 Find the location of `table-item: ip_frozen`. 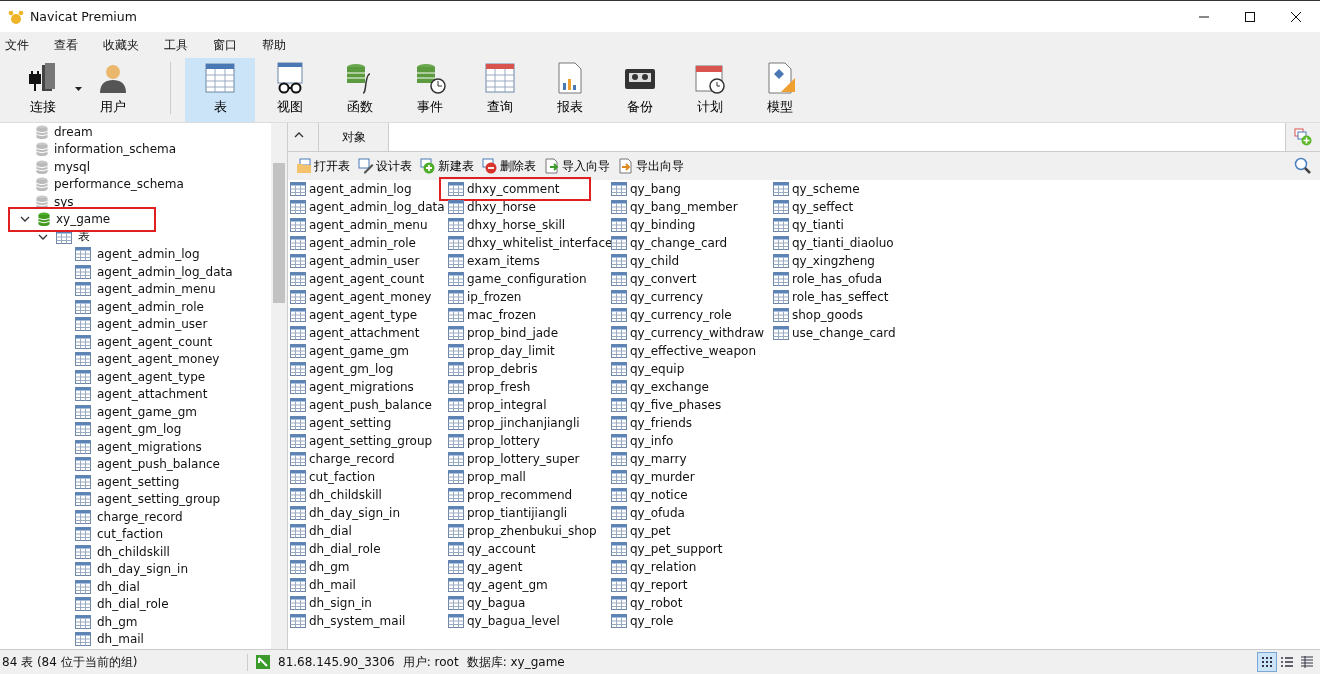

table-item: ip_frozen is located at coordinates (485, 297).